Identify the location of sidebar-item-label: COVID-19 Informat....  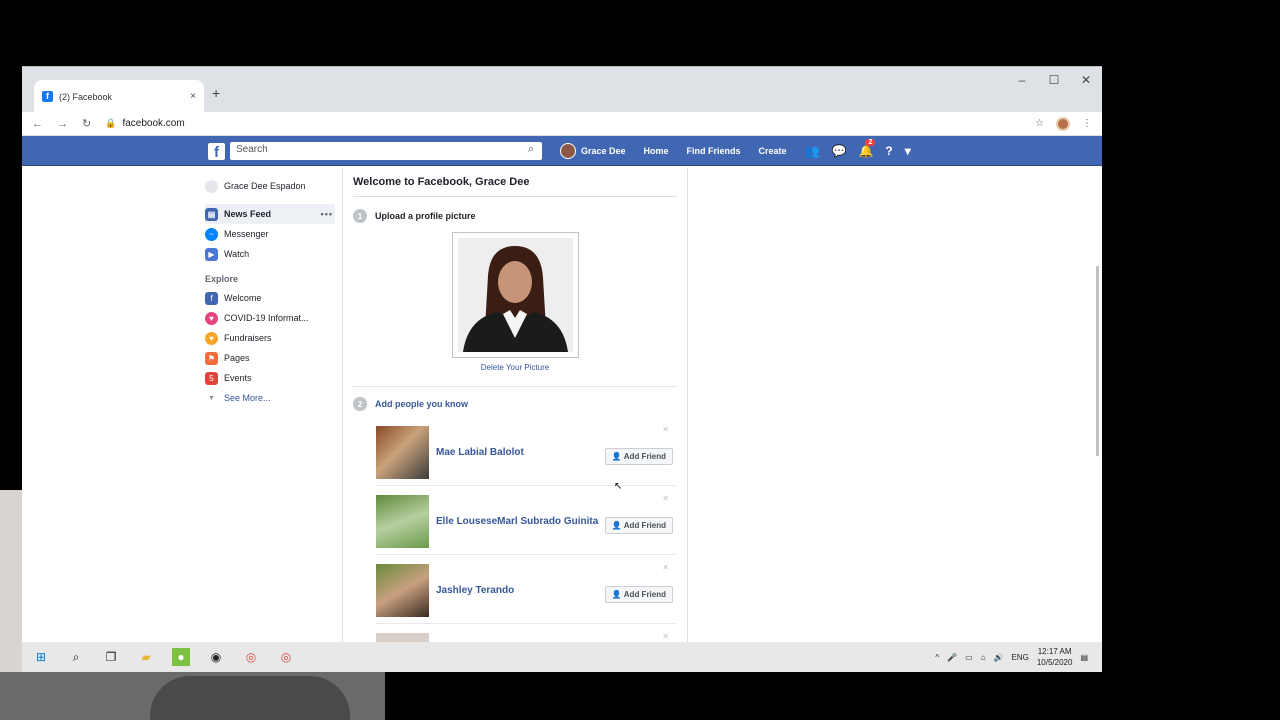
(266, 318).